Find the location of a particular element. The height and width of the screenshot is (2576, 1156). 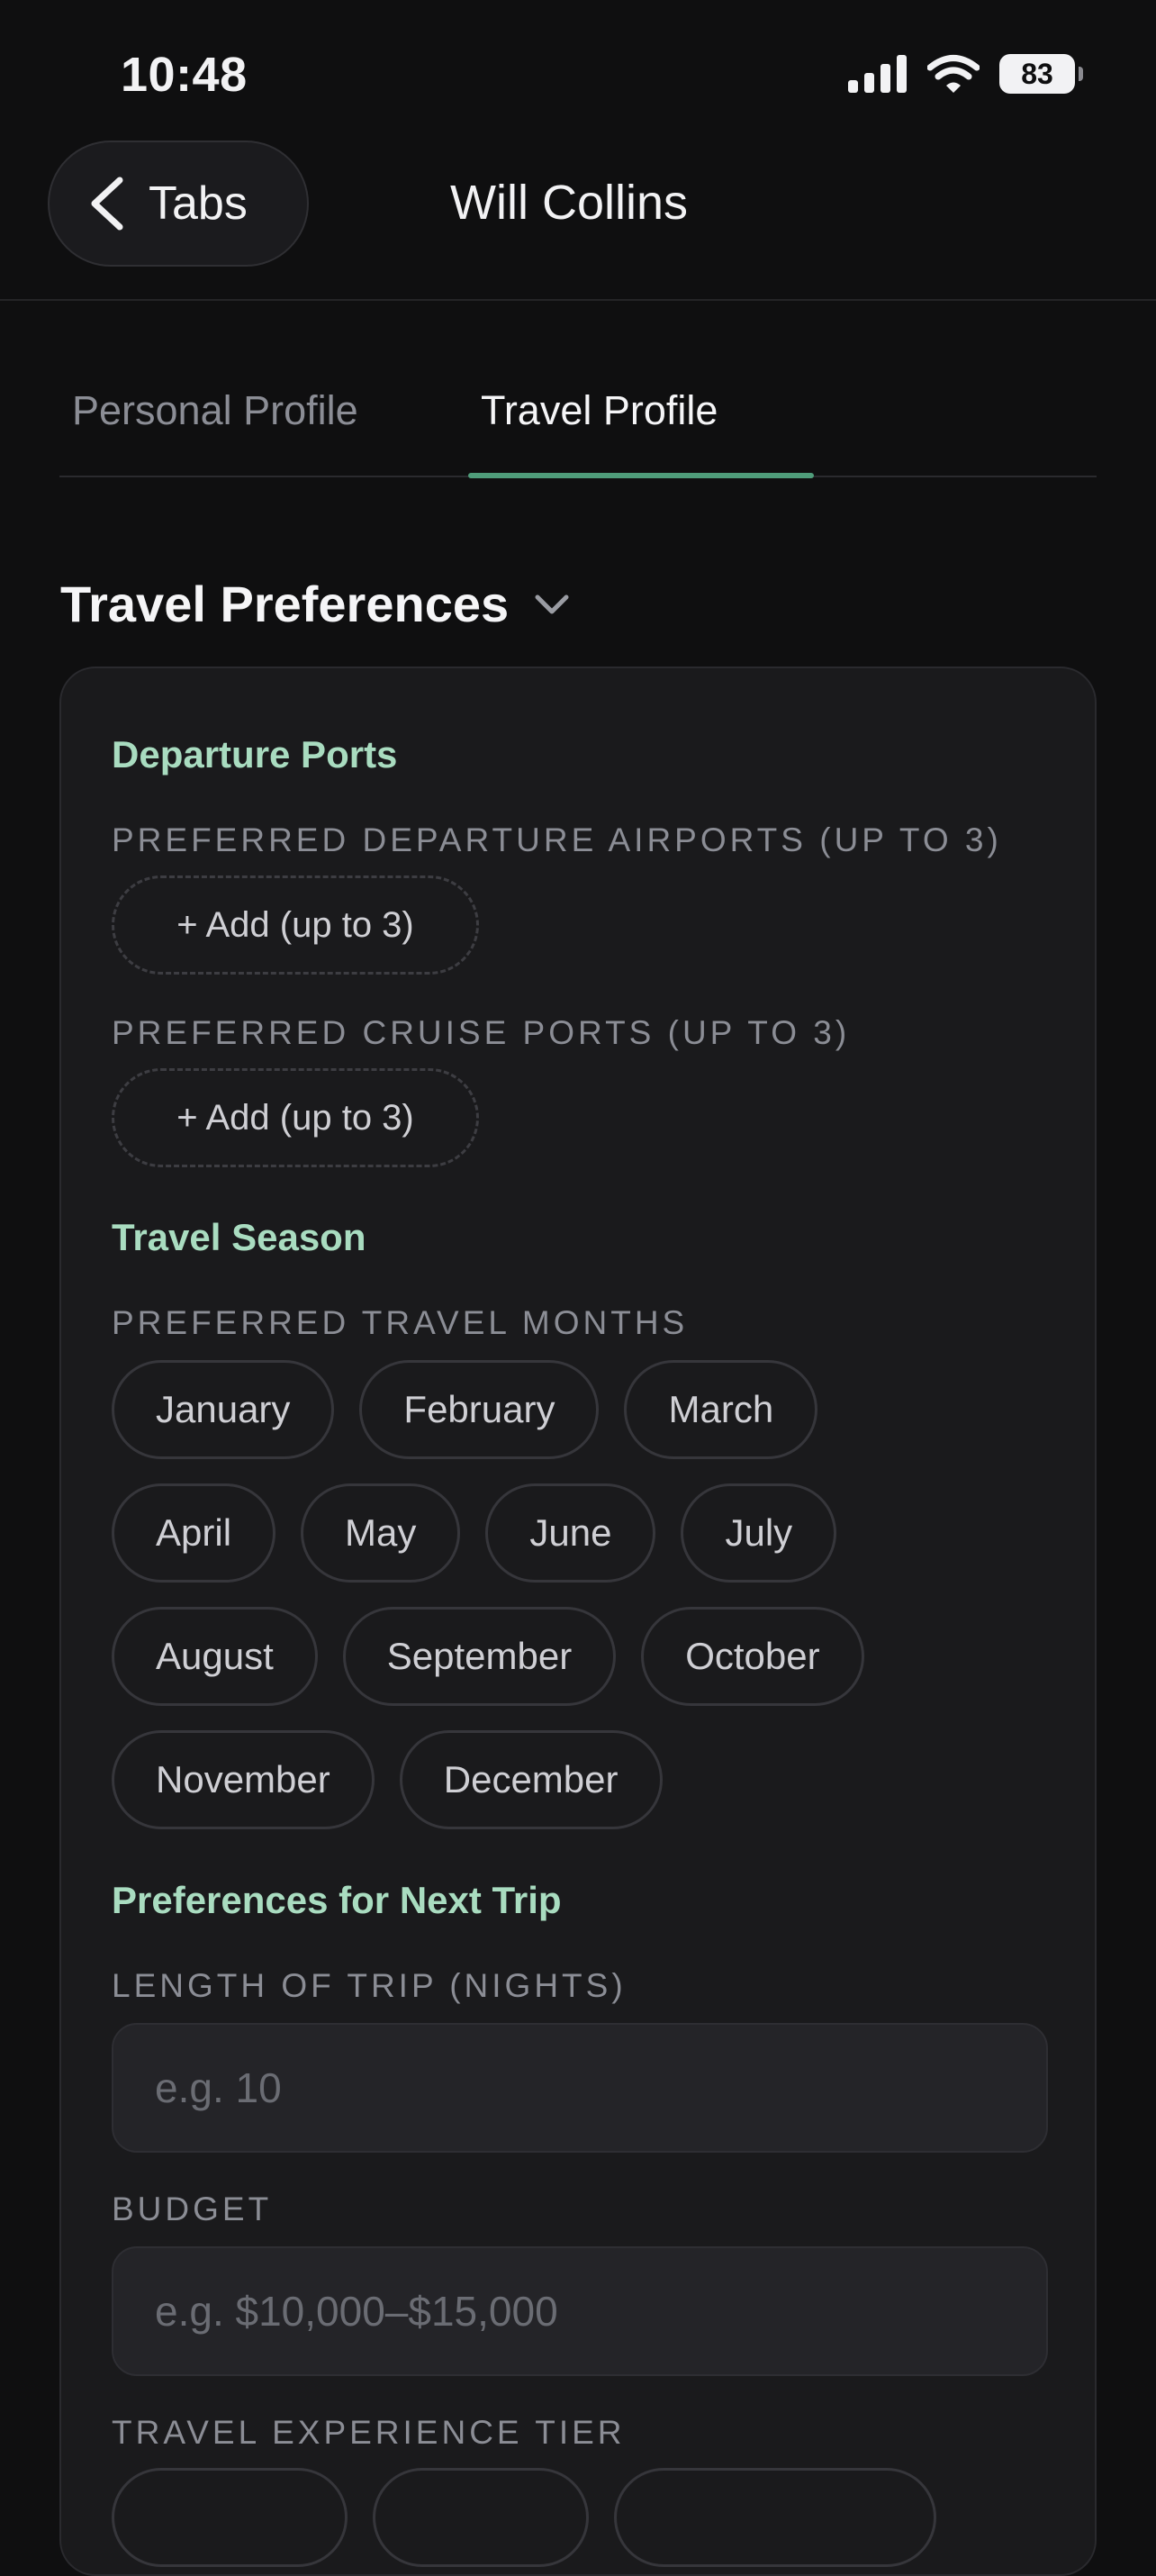

month-chip-september: September is located at coordinates (479, 1656).